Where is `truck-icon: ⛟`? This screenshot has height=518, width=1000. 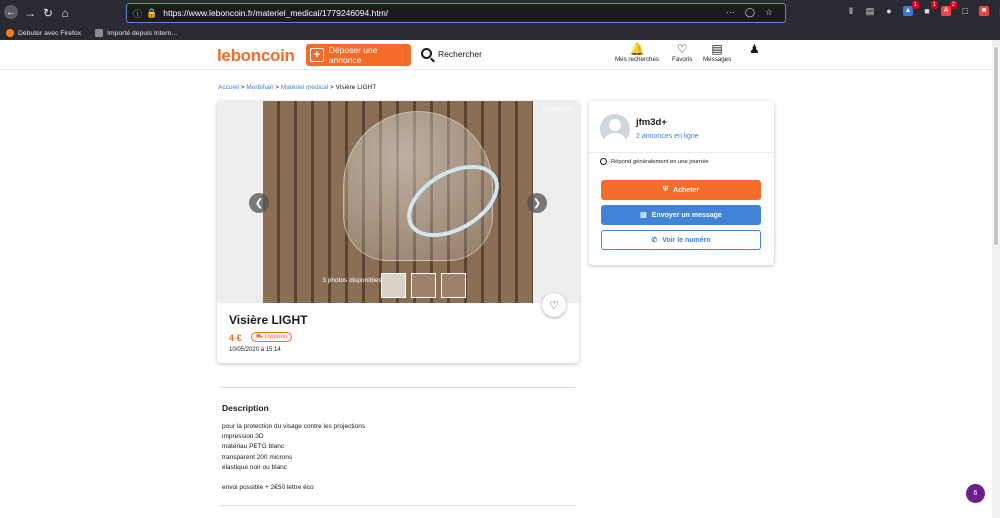 truck-icon: ⛟ is located at coordinates (259, 336).